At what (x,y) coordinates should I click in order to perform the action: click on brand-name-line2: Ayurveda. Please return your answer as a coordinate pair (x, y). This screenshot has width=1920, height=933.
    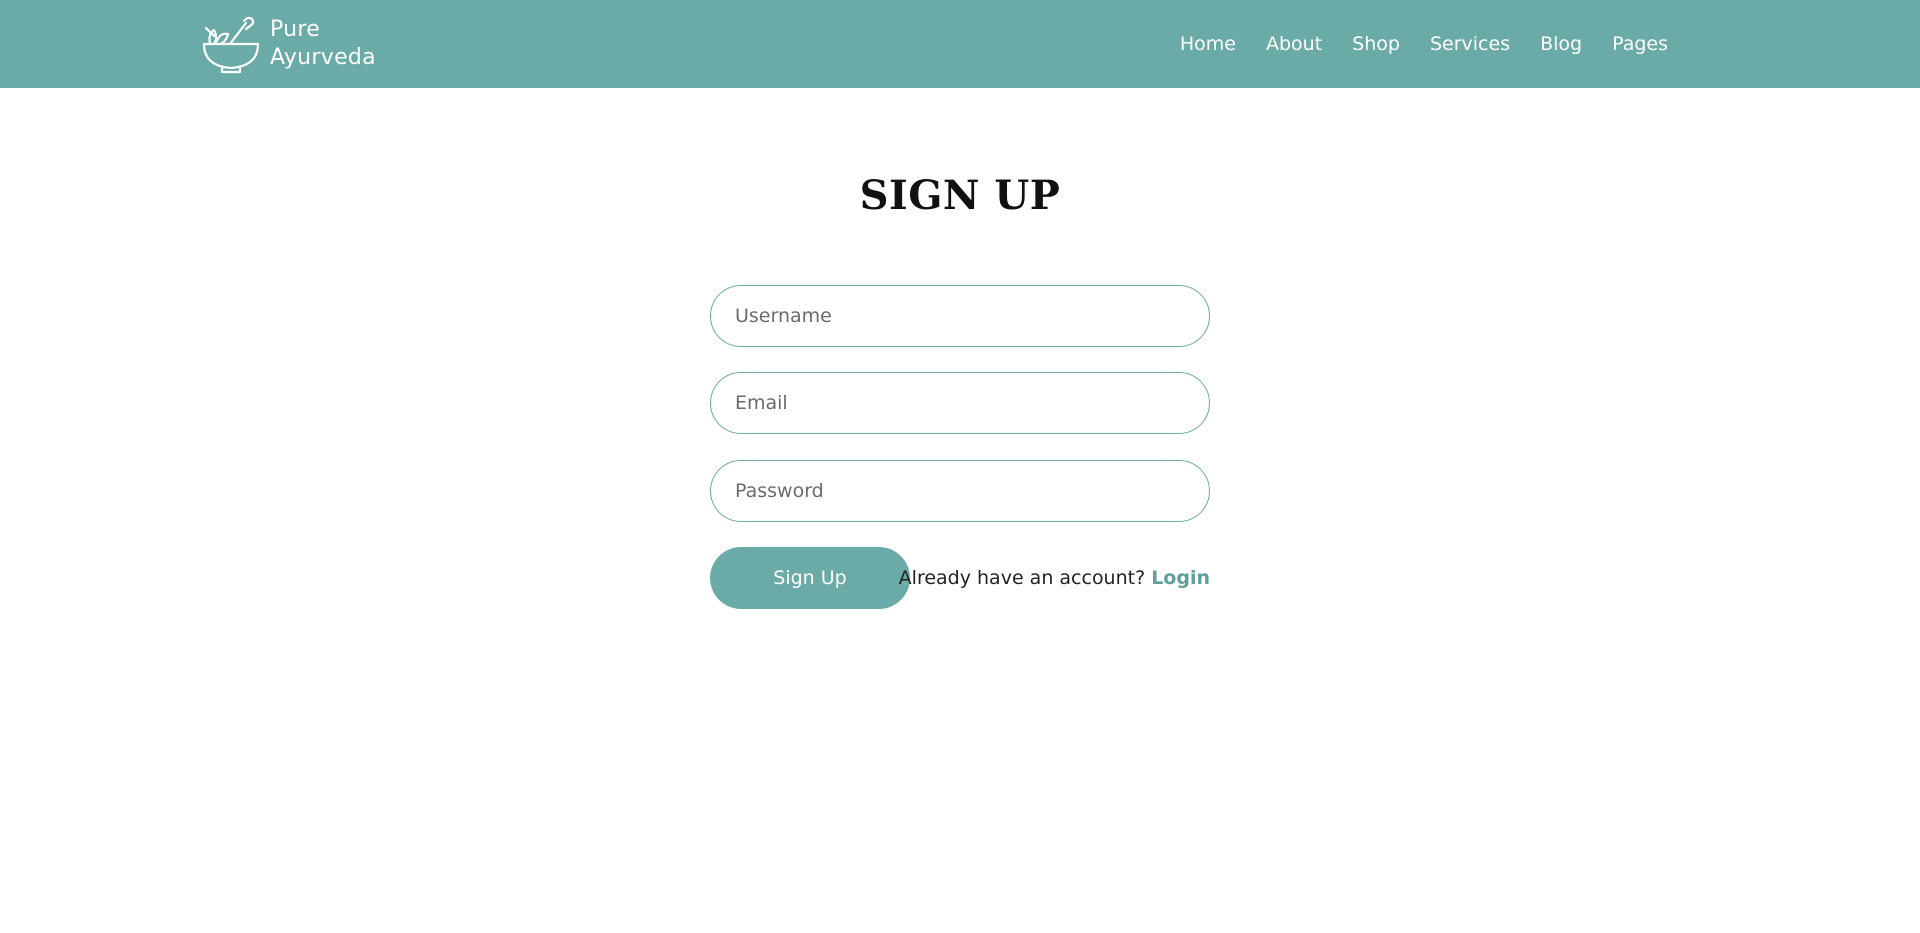
    Looking at the image, I should click on (323, 57).